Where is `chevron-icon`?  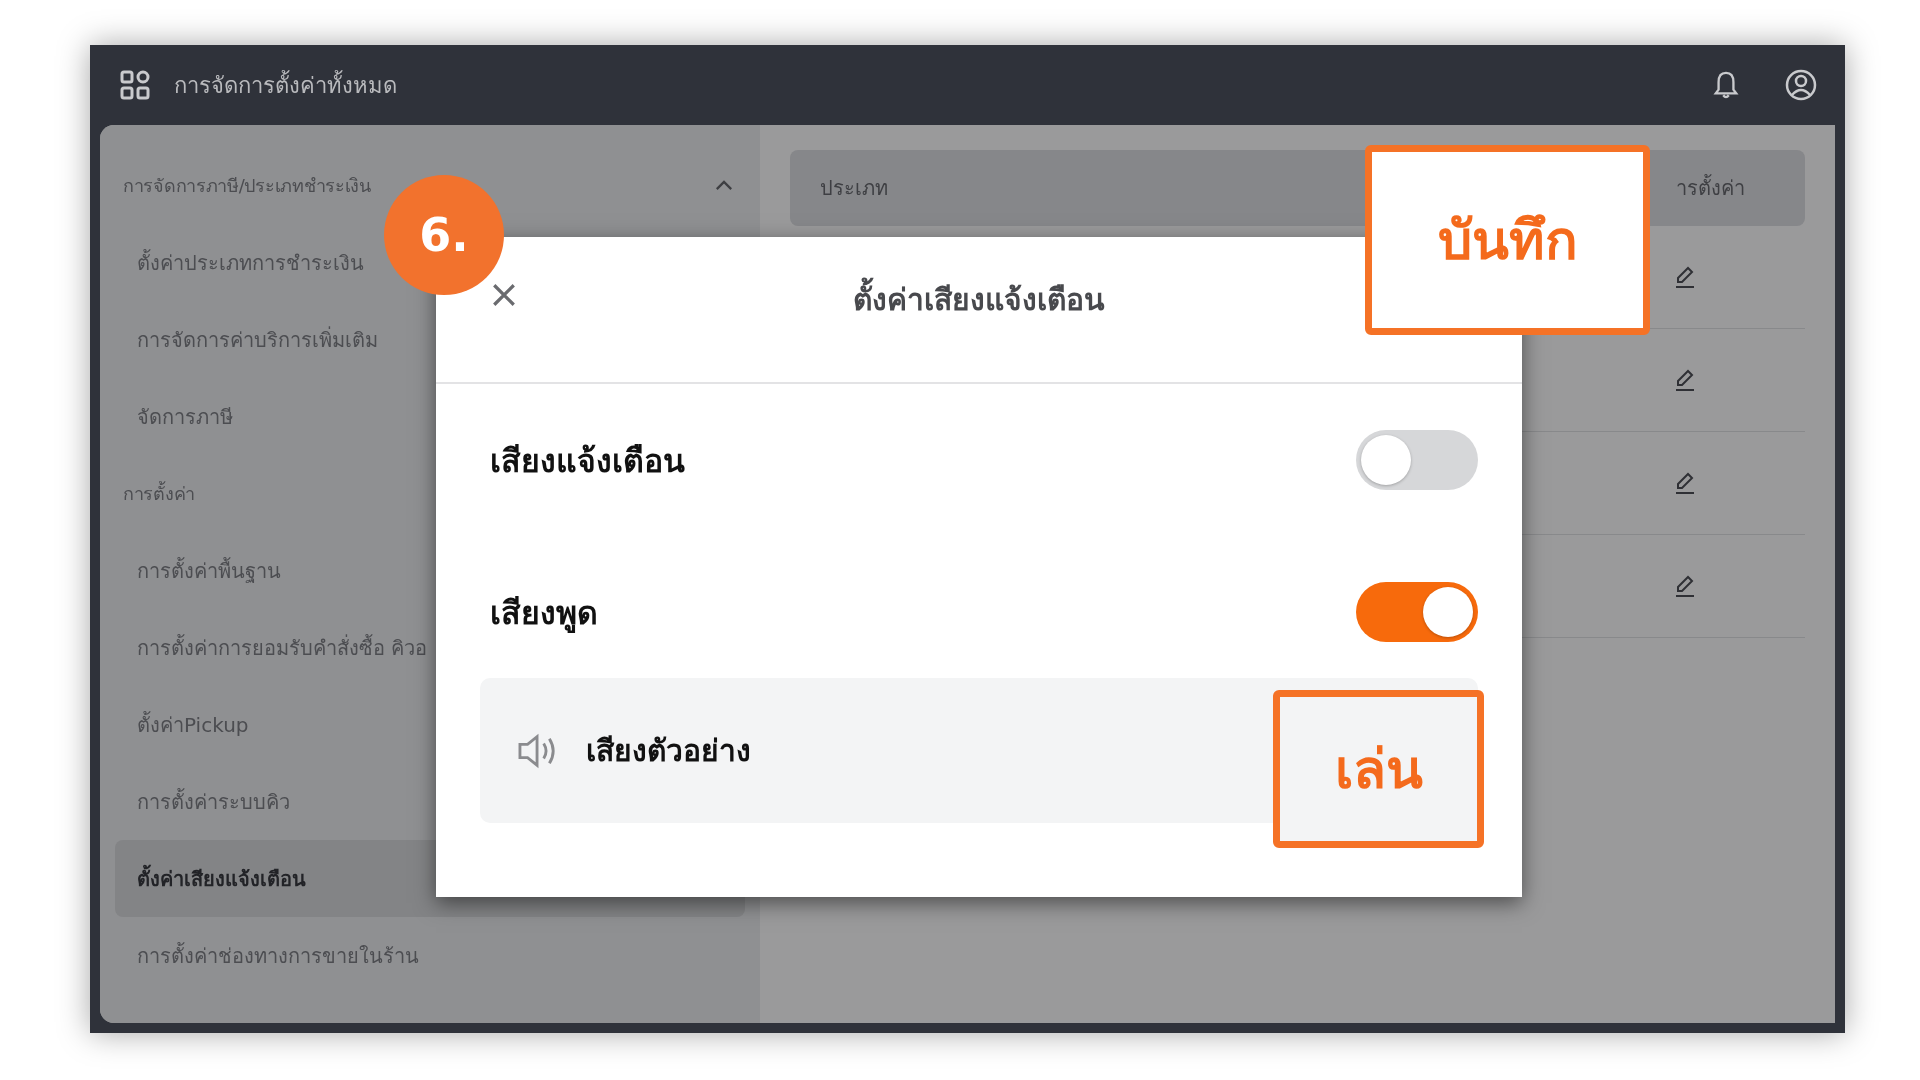 chevron-icon is located at coordinates (724, 185).